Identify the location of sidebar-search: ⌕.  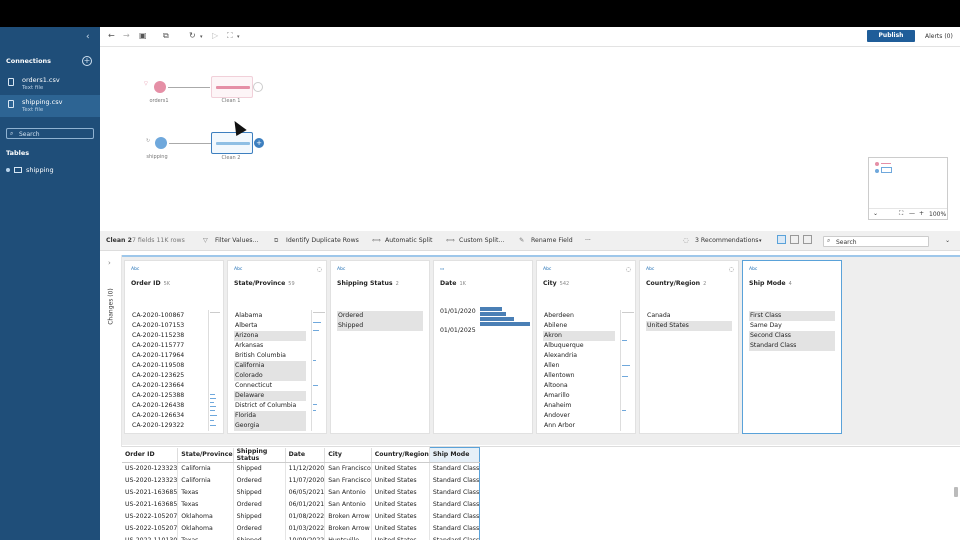
(50, 133).